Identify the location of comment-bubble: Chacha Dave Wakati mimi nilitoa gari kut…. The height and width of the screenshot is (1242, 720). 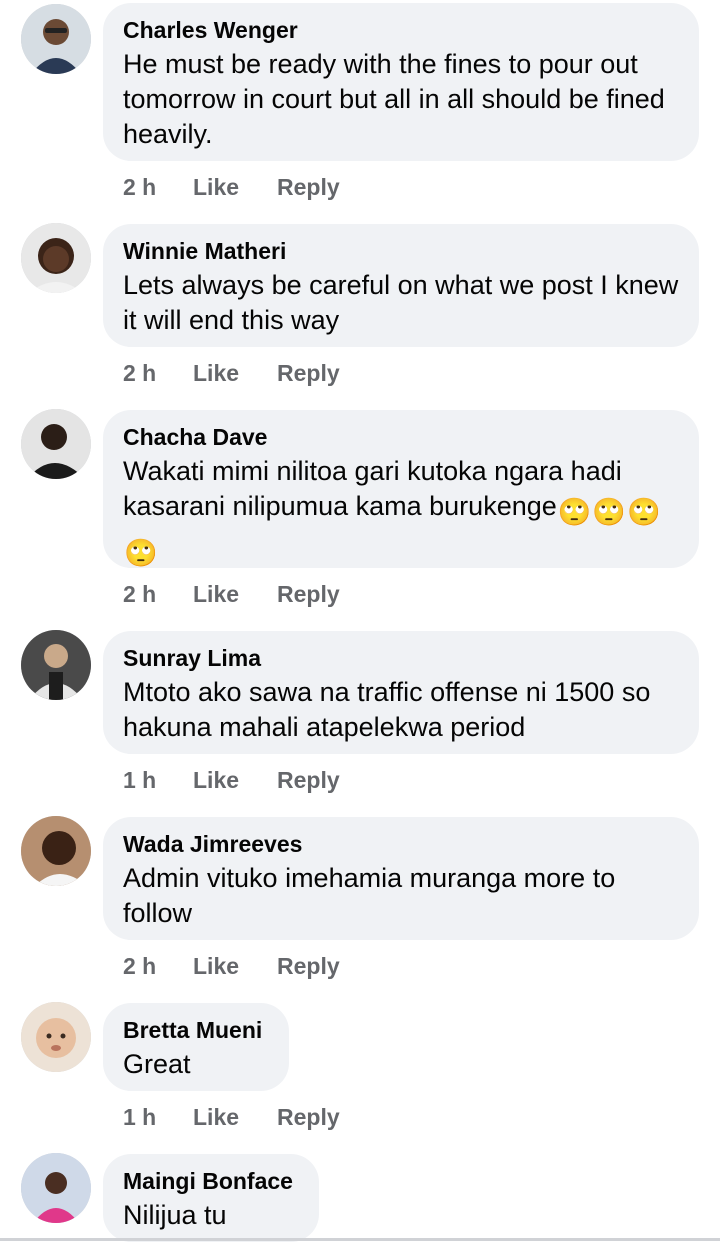
(401, 489).